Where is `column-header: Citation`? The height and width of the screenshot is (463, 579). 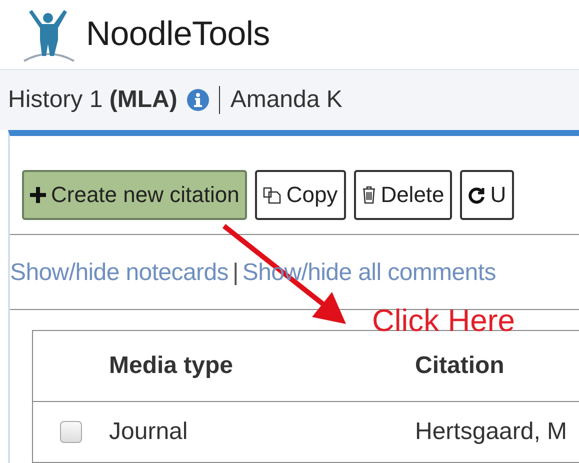 column-header: Citation is located at coordinates (460, 366).